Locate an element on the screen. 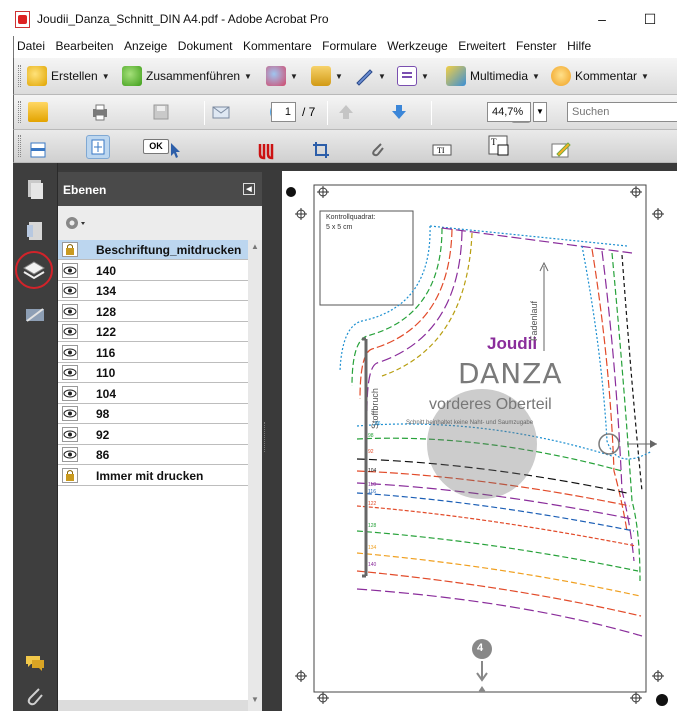 The image size is (677, 711). menu-bearbeiten: Bearbeiten is located at coordinates (84, 44).